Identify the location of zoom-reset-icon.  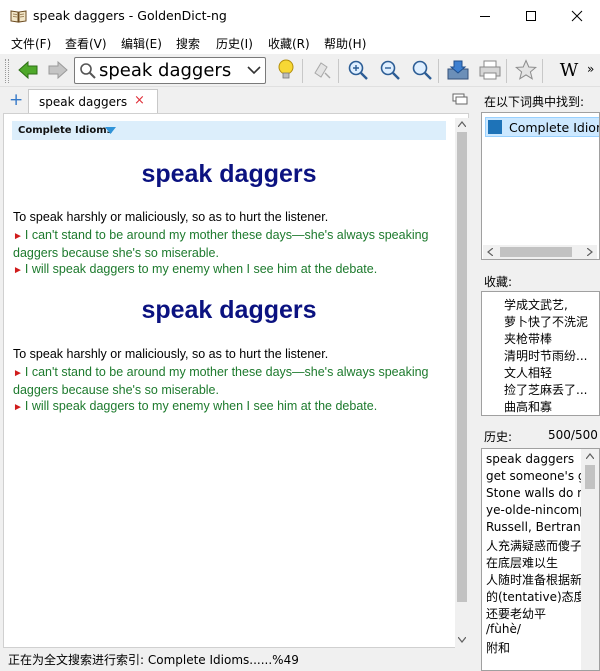
(422, 70).